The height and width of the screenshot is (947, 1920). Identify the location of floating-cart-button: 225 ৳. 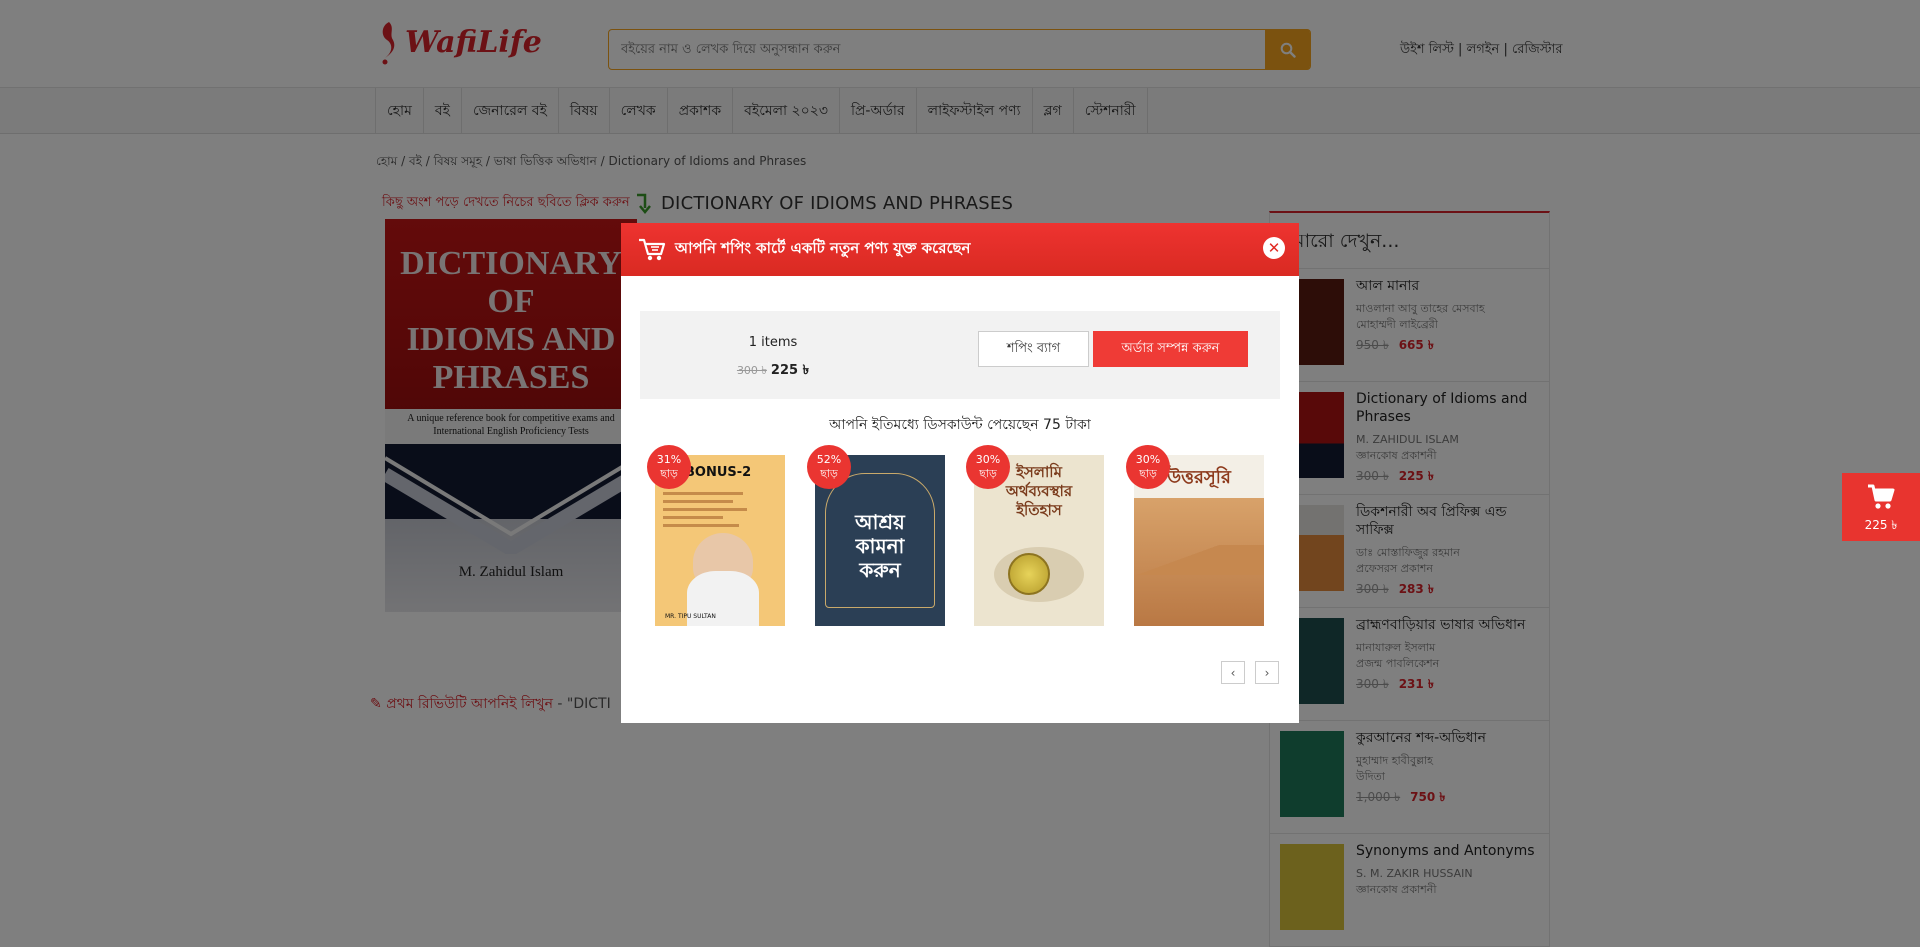
(1881, 507).